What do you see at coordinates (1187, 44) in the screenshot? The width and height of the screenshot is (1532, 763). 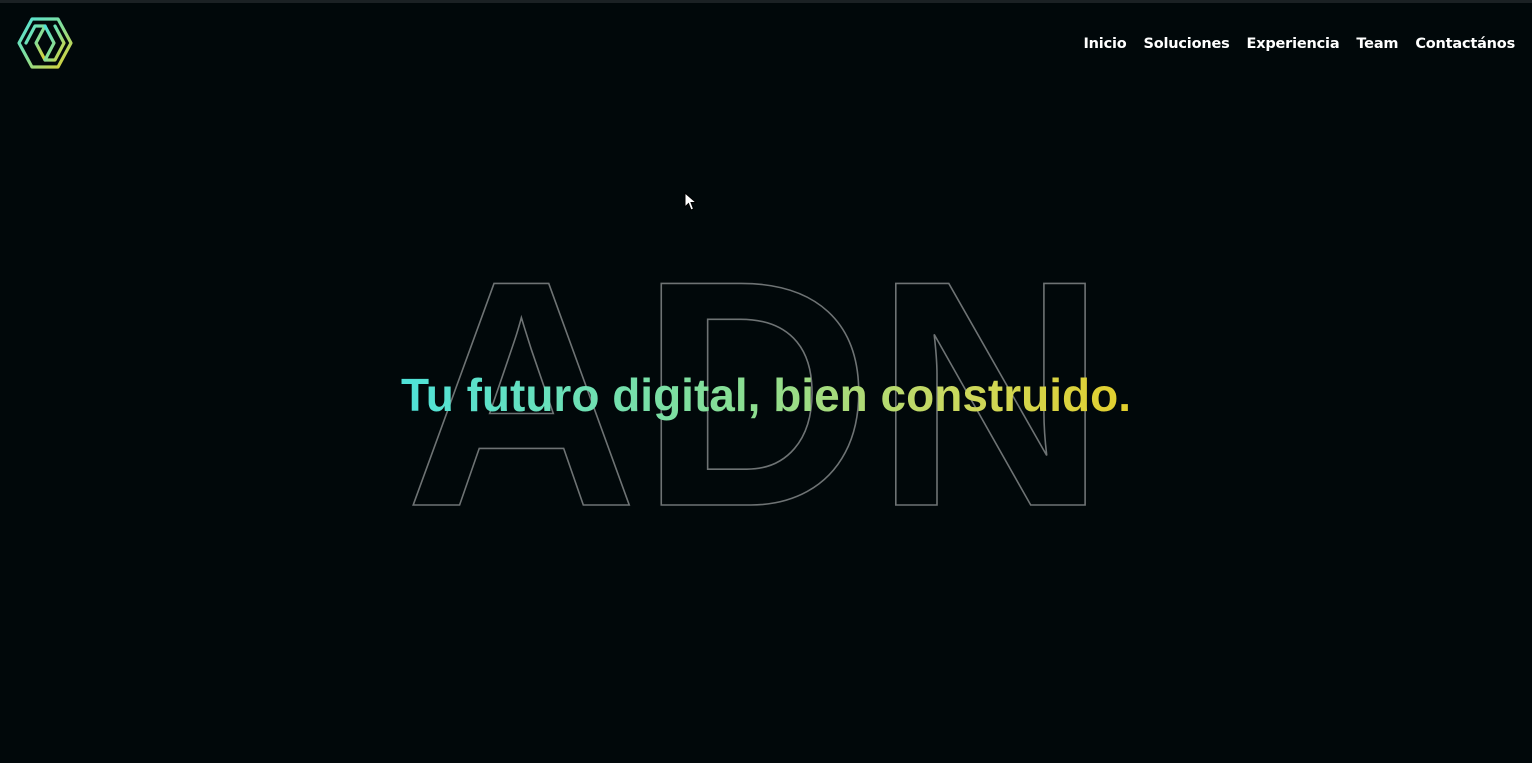 I see `nav-item-soluciones: Soluciones` at bounding box center [1187, 44].